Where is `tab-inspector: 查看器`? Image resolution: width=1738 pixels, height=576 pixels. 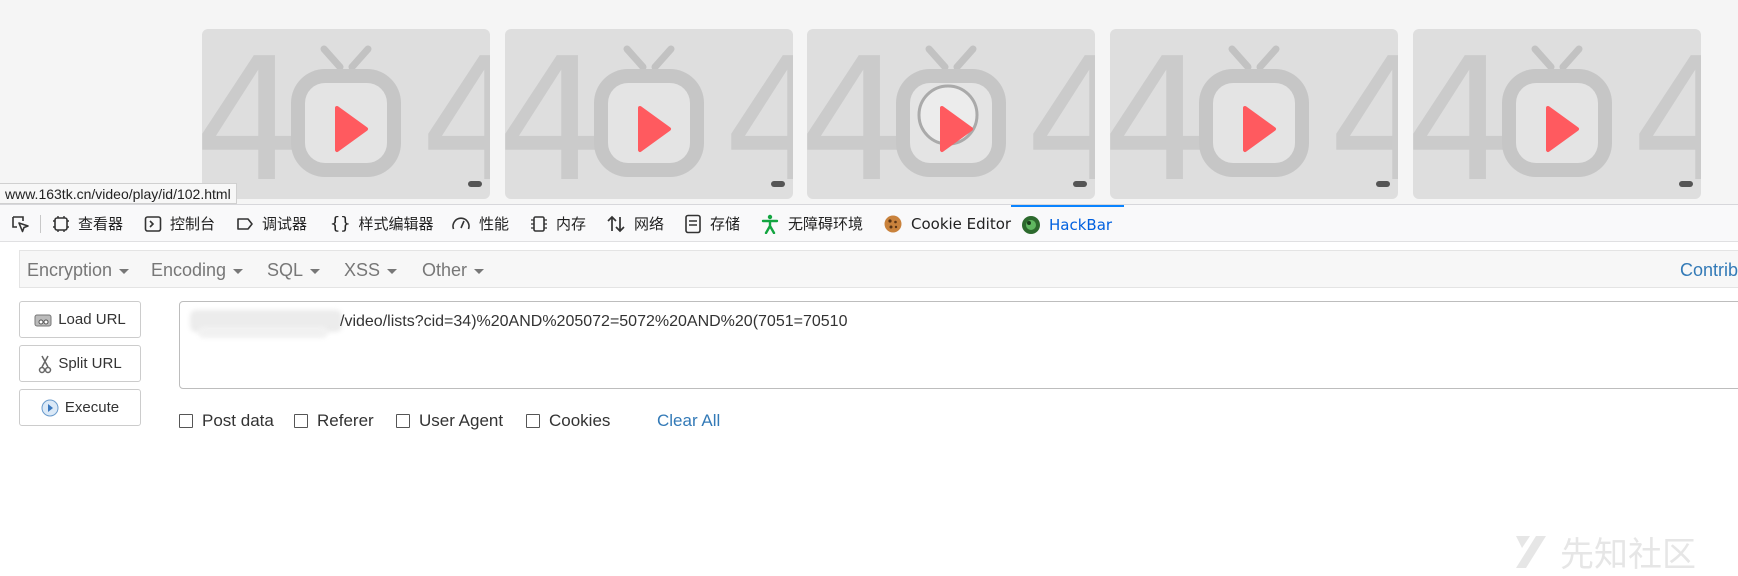 tab-inspector: 查看器 is located at coordinates (87, 223).